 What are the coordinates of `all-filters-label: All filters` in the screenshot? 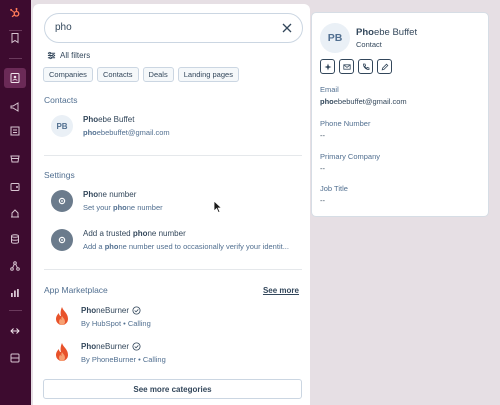 It's located at (75, 55).